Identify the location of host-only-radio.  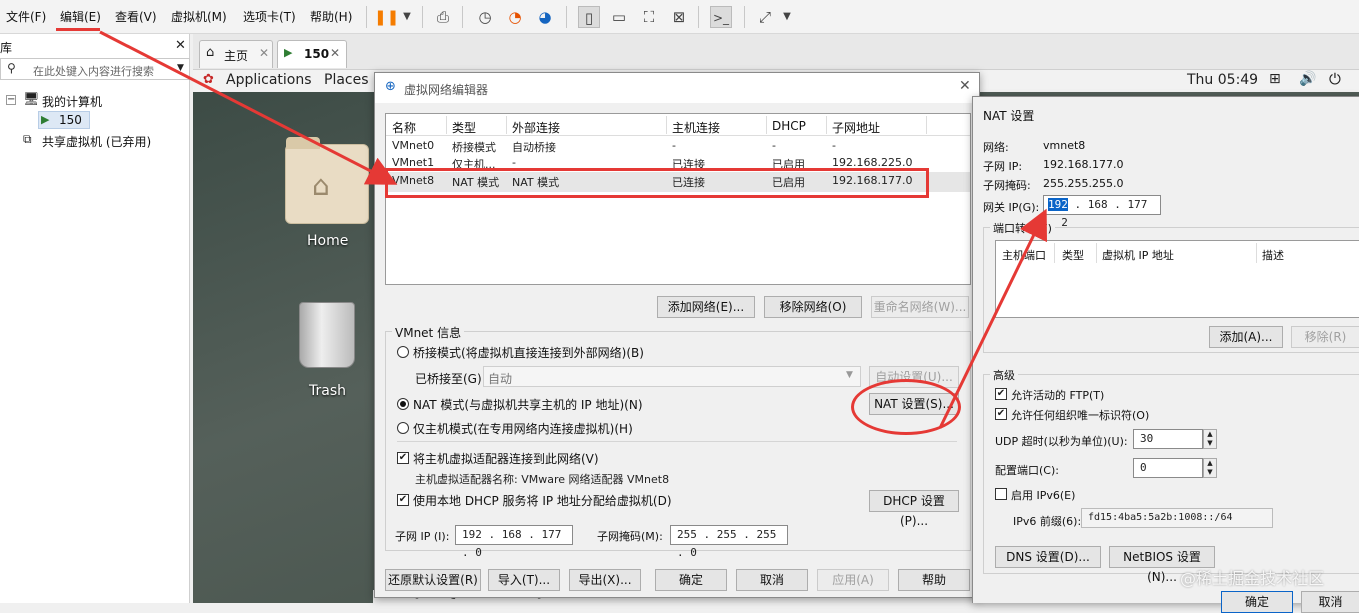
(403, 428).